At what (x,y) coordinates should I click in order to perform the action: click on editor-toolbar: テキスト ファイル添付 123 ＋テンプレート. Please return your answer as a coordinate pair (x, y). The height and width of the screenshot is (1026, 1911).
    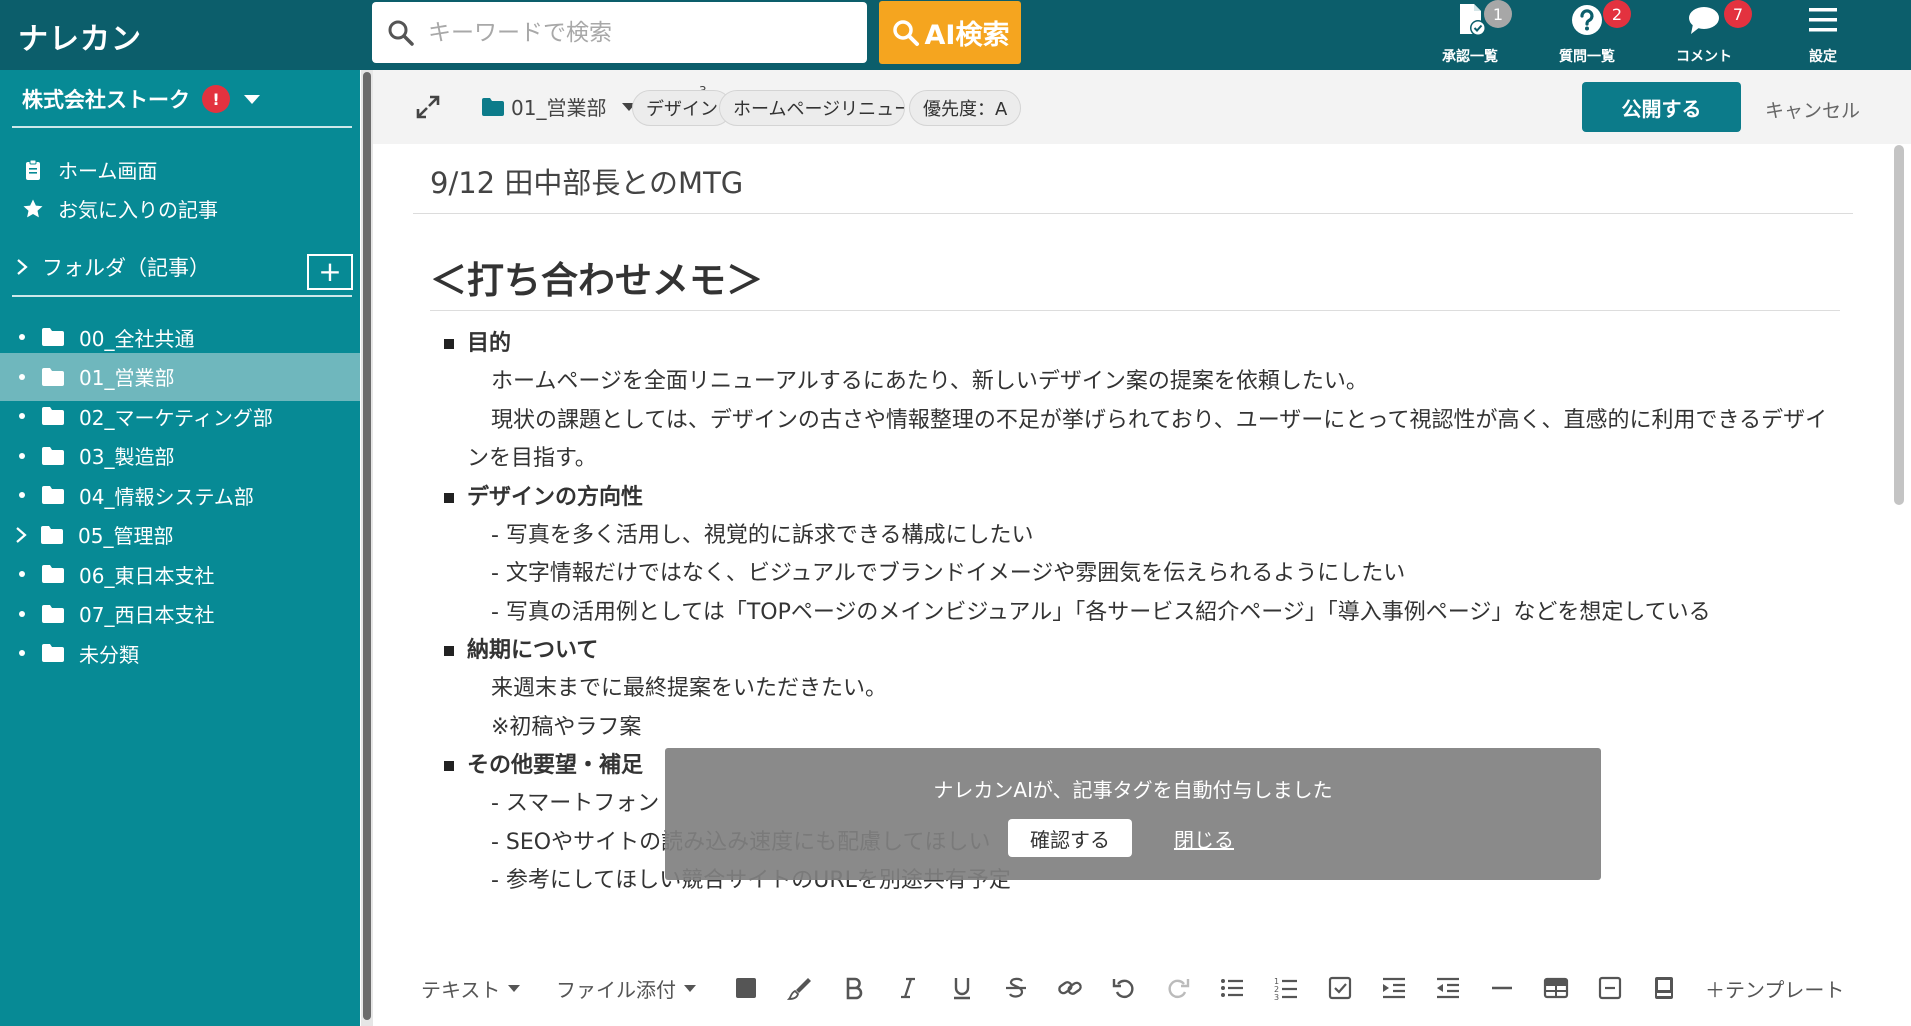
    Looking at the image, I should click on (1142, 988).